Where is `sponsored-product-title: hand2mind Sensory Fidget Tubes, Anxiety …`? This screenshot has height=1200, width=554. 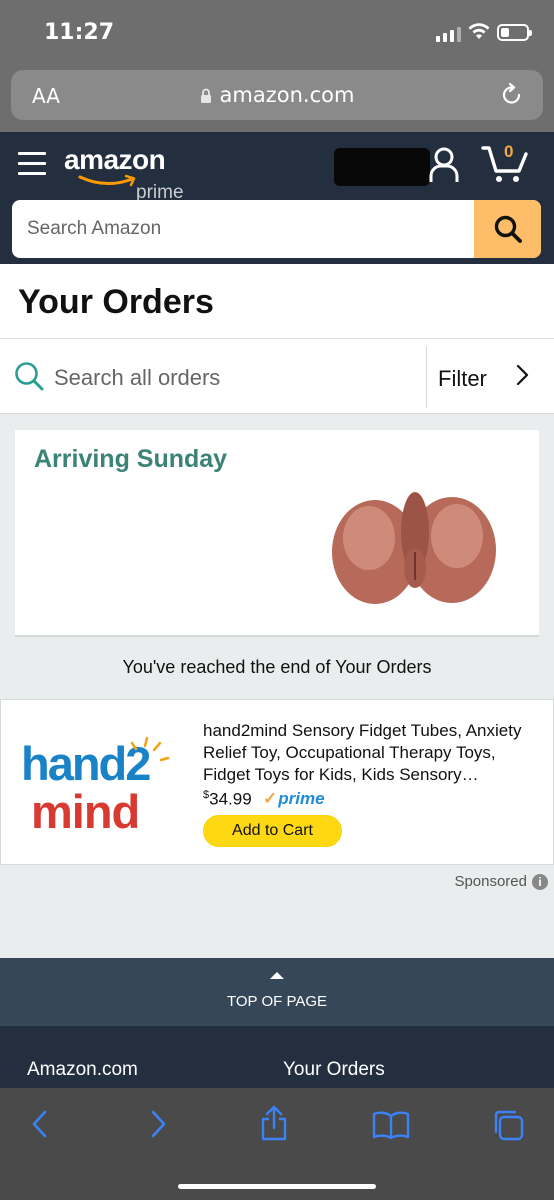 sponsored-product-title: hand2mind Sensory Fidget Tubes, Anxiety … is located at coordinates (373, 753).